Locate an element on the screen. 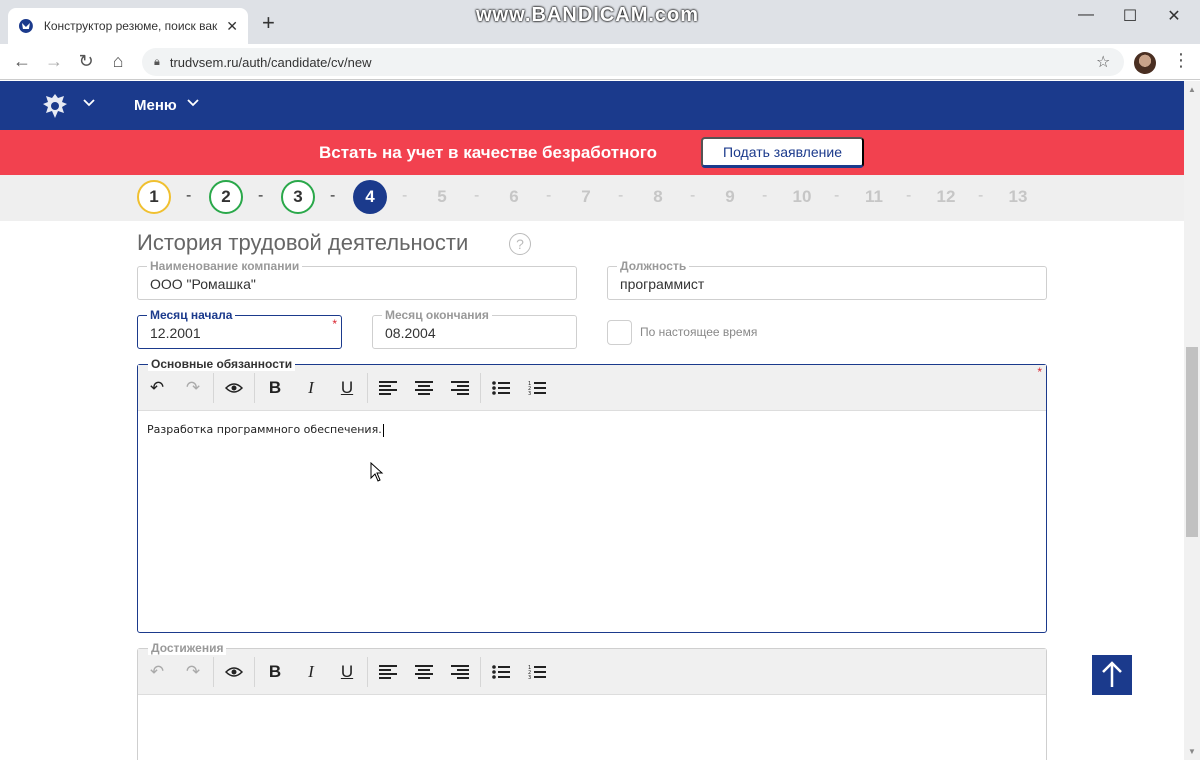 Image resolution: width=1200 pixels, height=760 pixels. minimize-icon: — is located at coordinates (1086, 15).